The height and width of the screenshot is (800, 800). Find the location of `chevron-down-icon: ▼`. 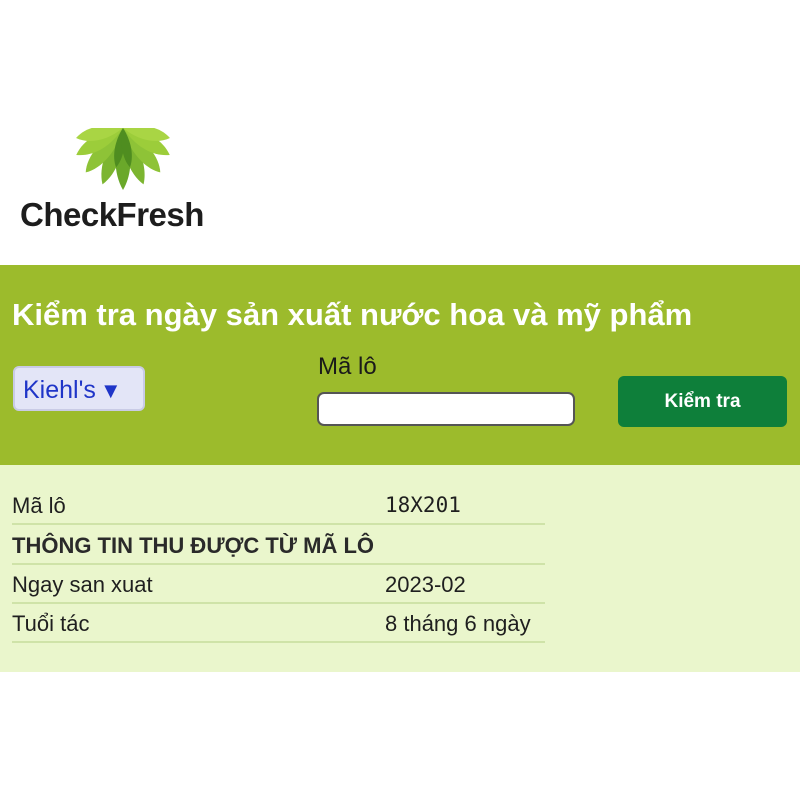

chevron-down-icon: ▼ is located at coordinates (110, 390).